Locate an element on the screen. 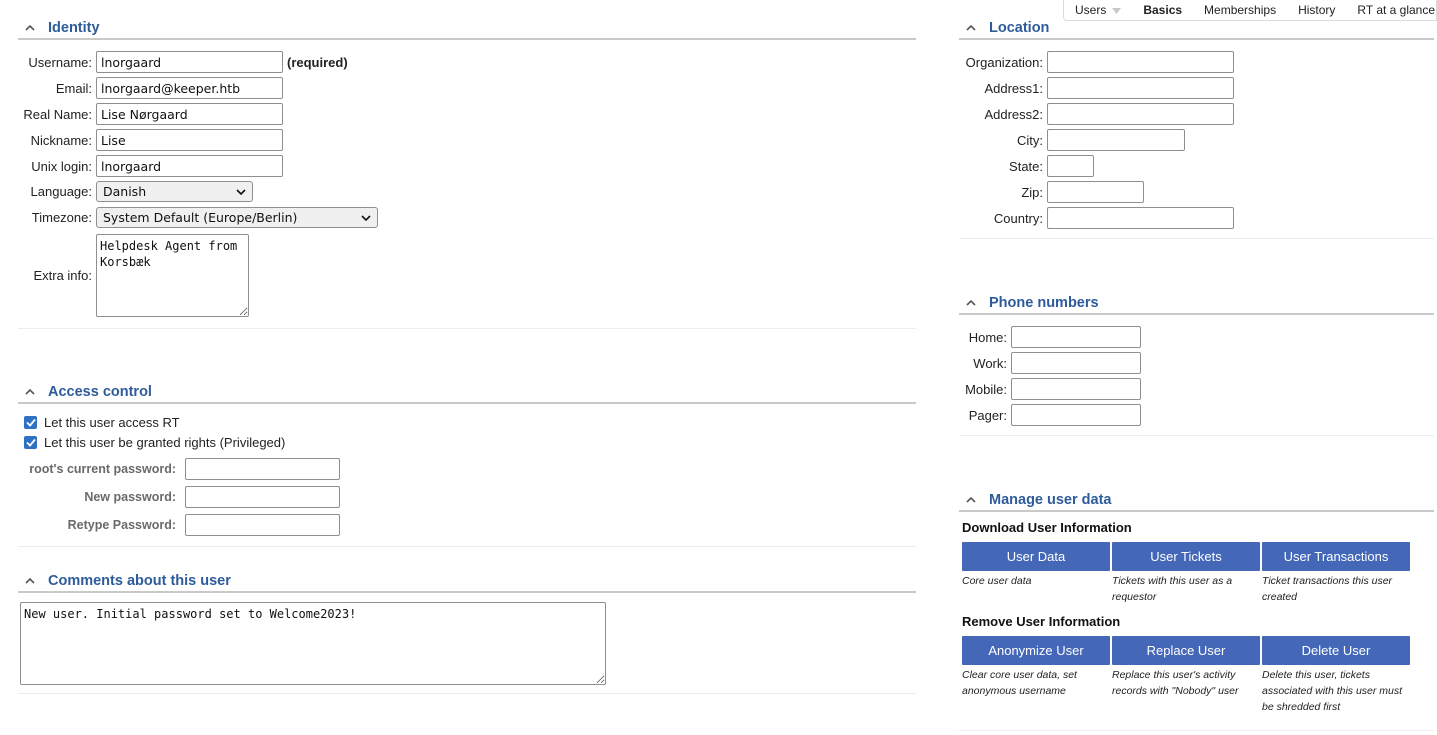  timezone-select: System Default (Europe/Berlin) is located at coordinates (237, 217).